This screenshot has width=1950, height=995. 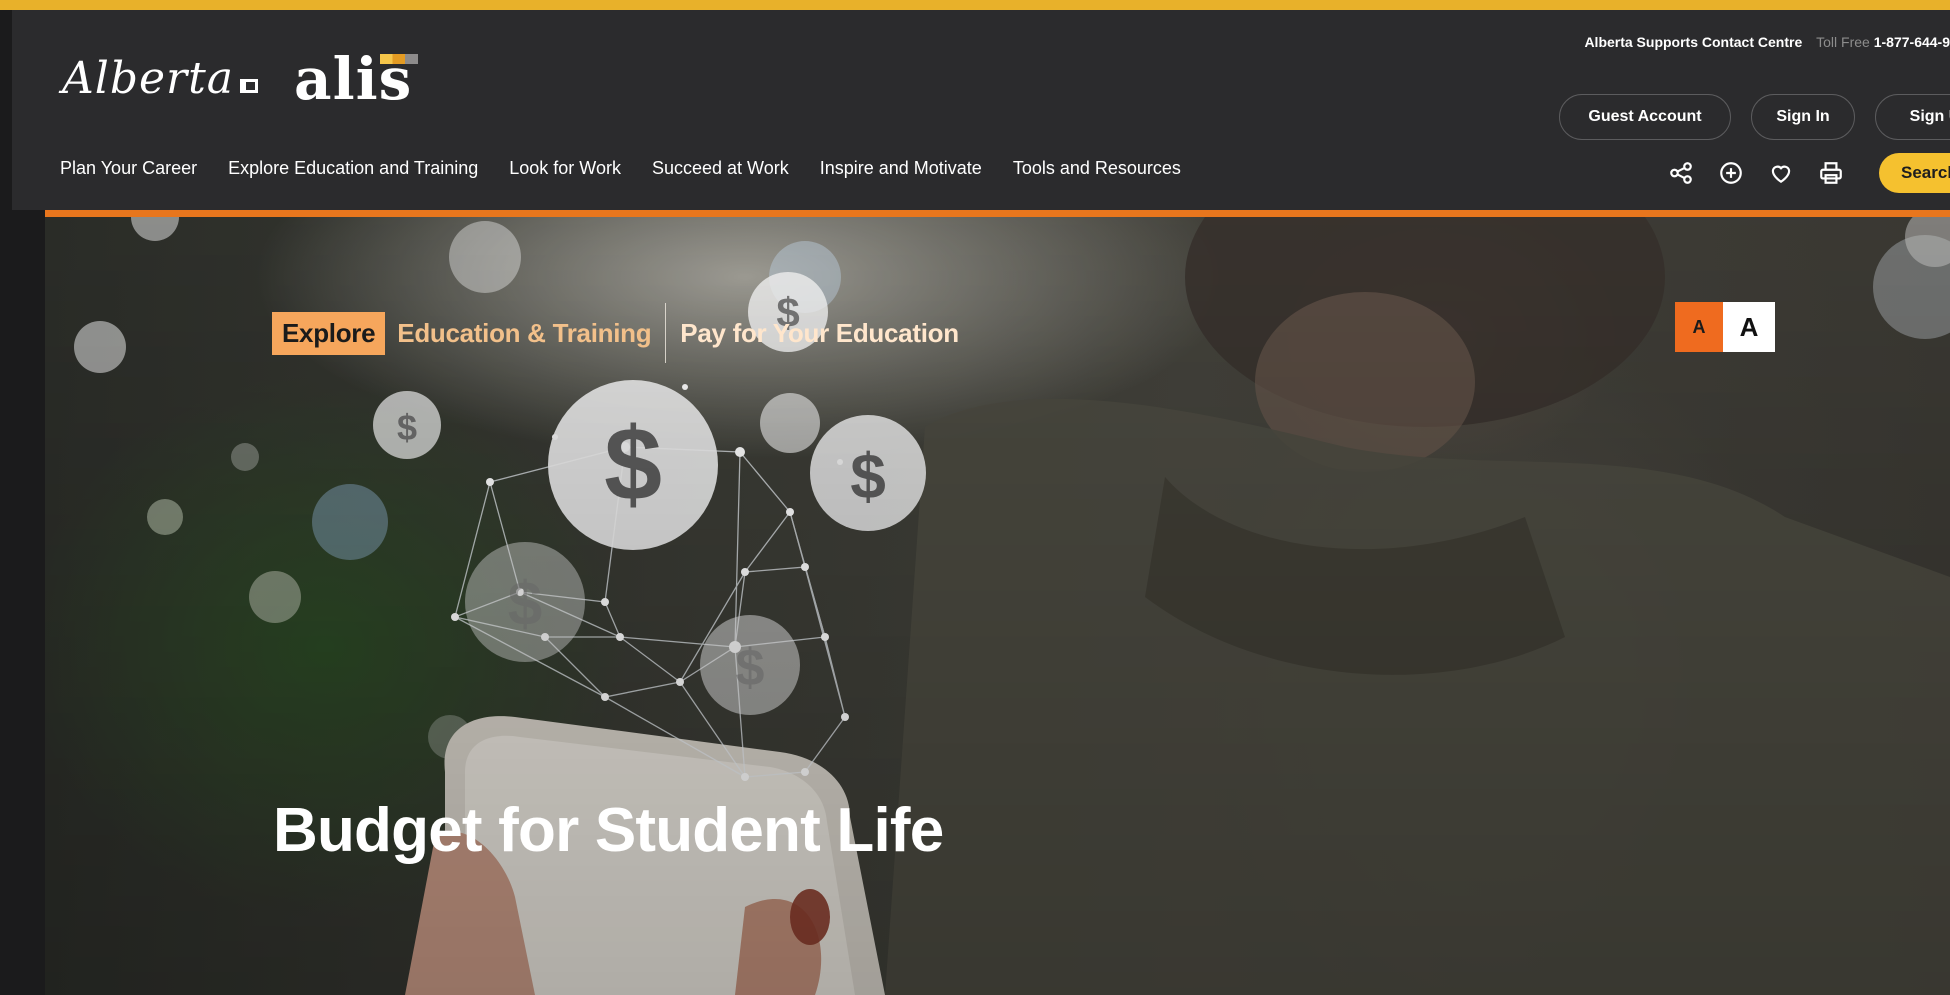 I want to click on header-tools: Search, so click(x=1808, y=173).